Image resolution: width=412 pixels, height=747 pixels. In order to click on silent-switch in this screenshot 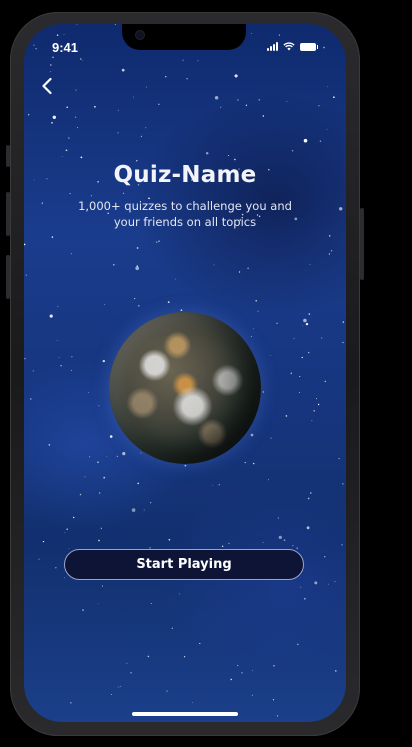, I will do `click(8, 156)`.